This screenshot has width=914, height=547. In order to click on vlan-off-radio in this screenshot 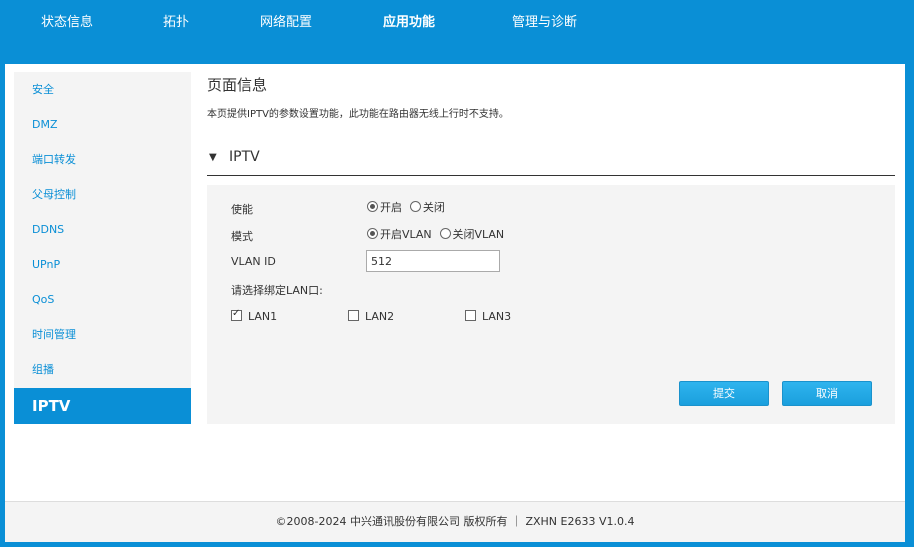, I will do `click(445, 233)`.